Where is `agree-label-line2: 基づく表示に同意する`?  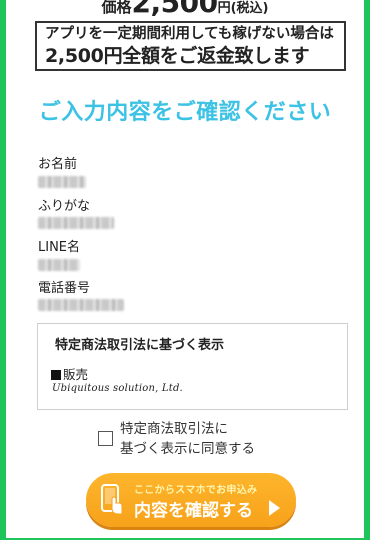
agree-label-line2: 基づく表示に同意する is located at coordinates (187, 449).